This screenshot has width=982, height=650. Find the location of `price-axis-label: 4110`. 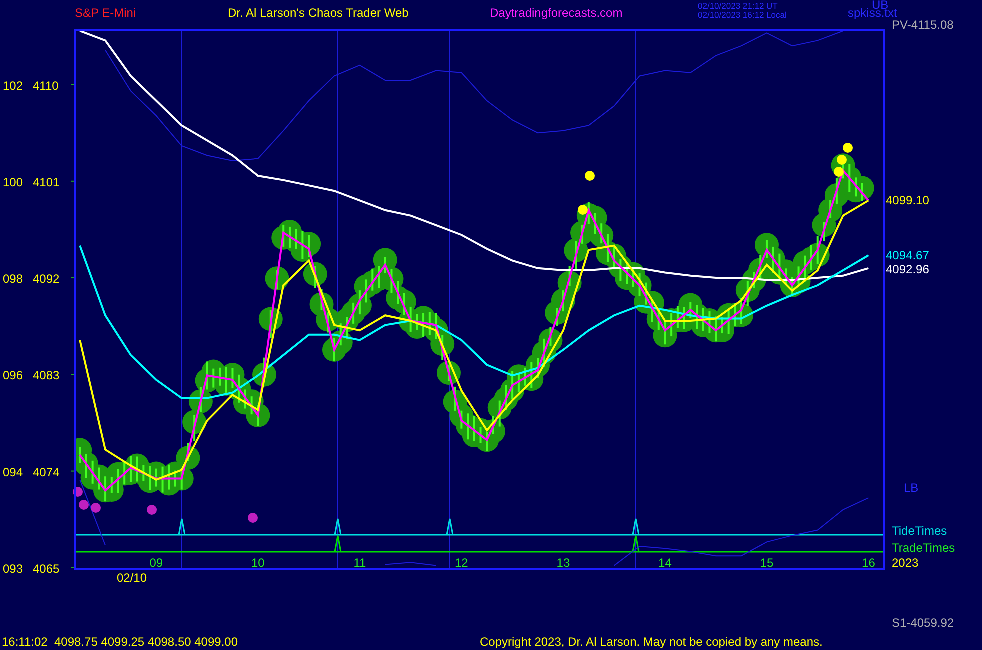

price-axis-label: 4110 is located at coordinates (46, 85).